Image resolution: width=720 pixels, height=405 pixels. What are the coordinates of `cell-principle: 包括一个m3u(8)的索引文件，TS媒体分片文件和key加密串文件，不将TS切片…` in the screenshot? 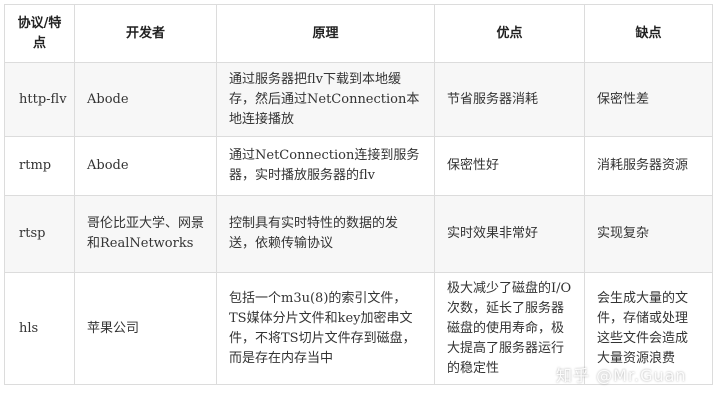 It's located at (325, 328).